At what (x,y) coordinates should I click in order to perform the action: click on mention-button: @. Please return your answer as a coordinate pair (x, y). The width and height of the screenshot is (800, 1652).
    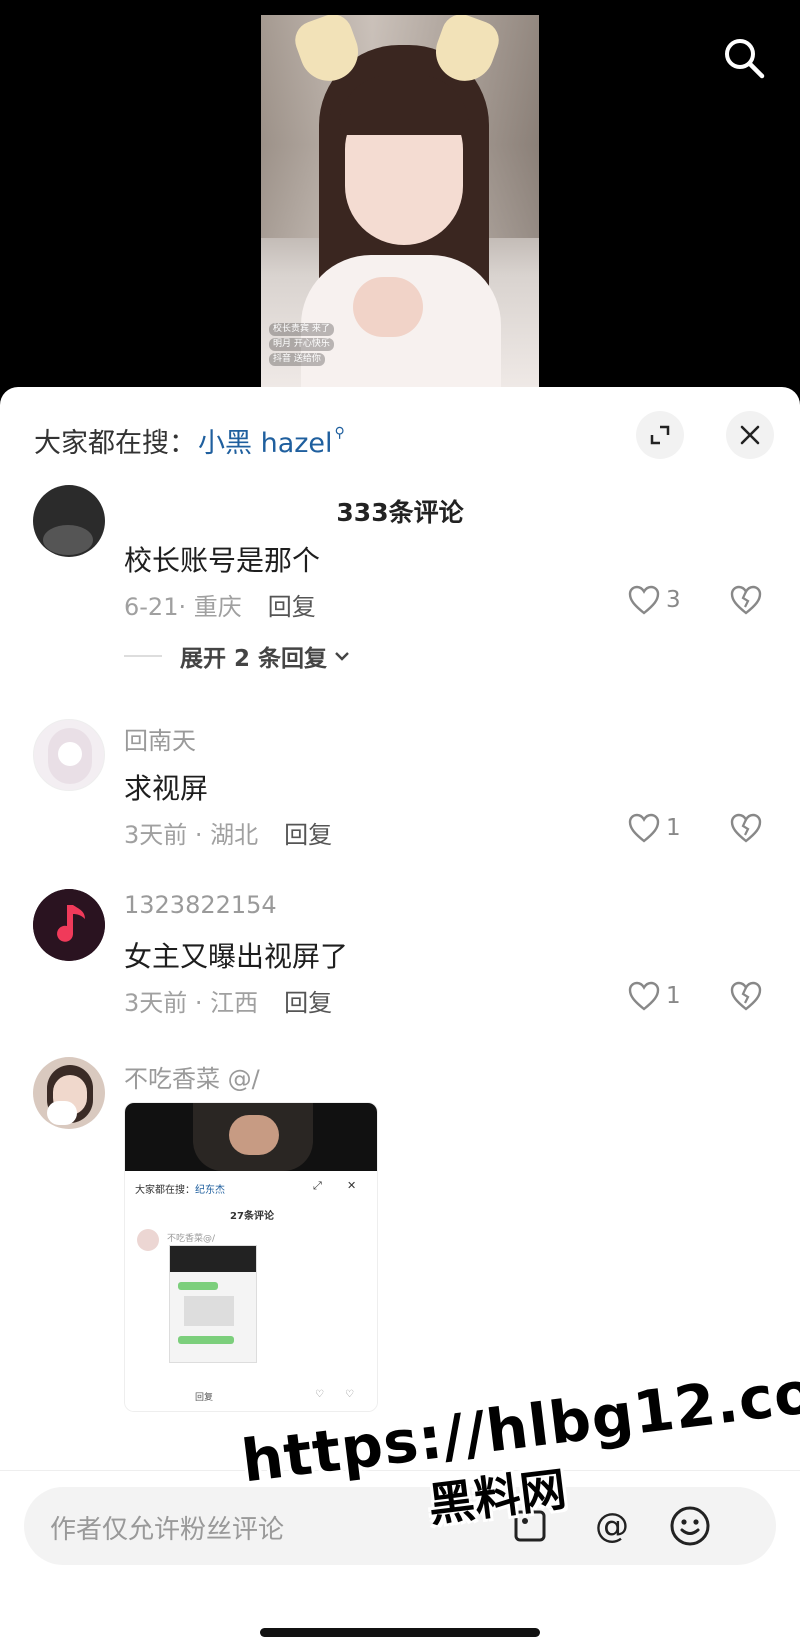
    Looking at the image, I should click on (612, 1526).